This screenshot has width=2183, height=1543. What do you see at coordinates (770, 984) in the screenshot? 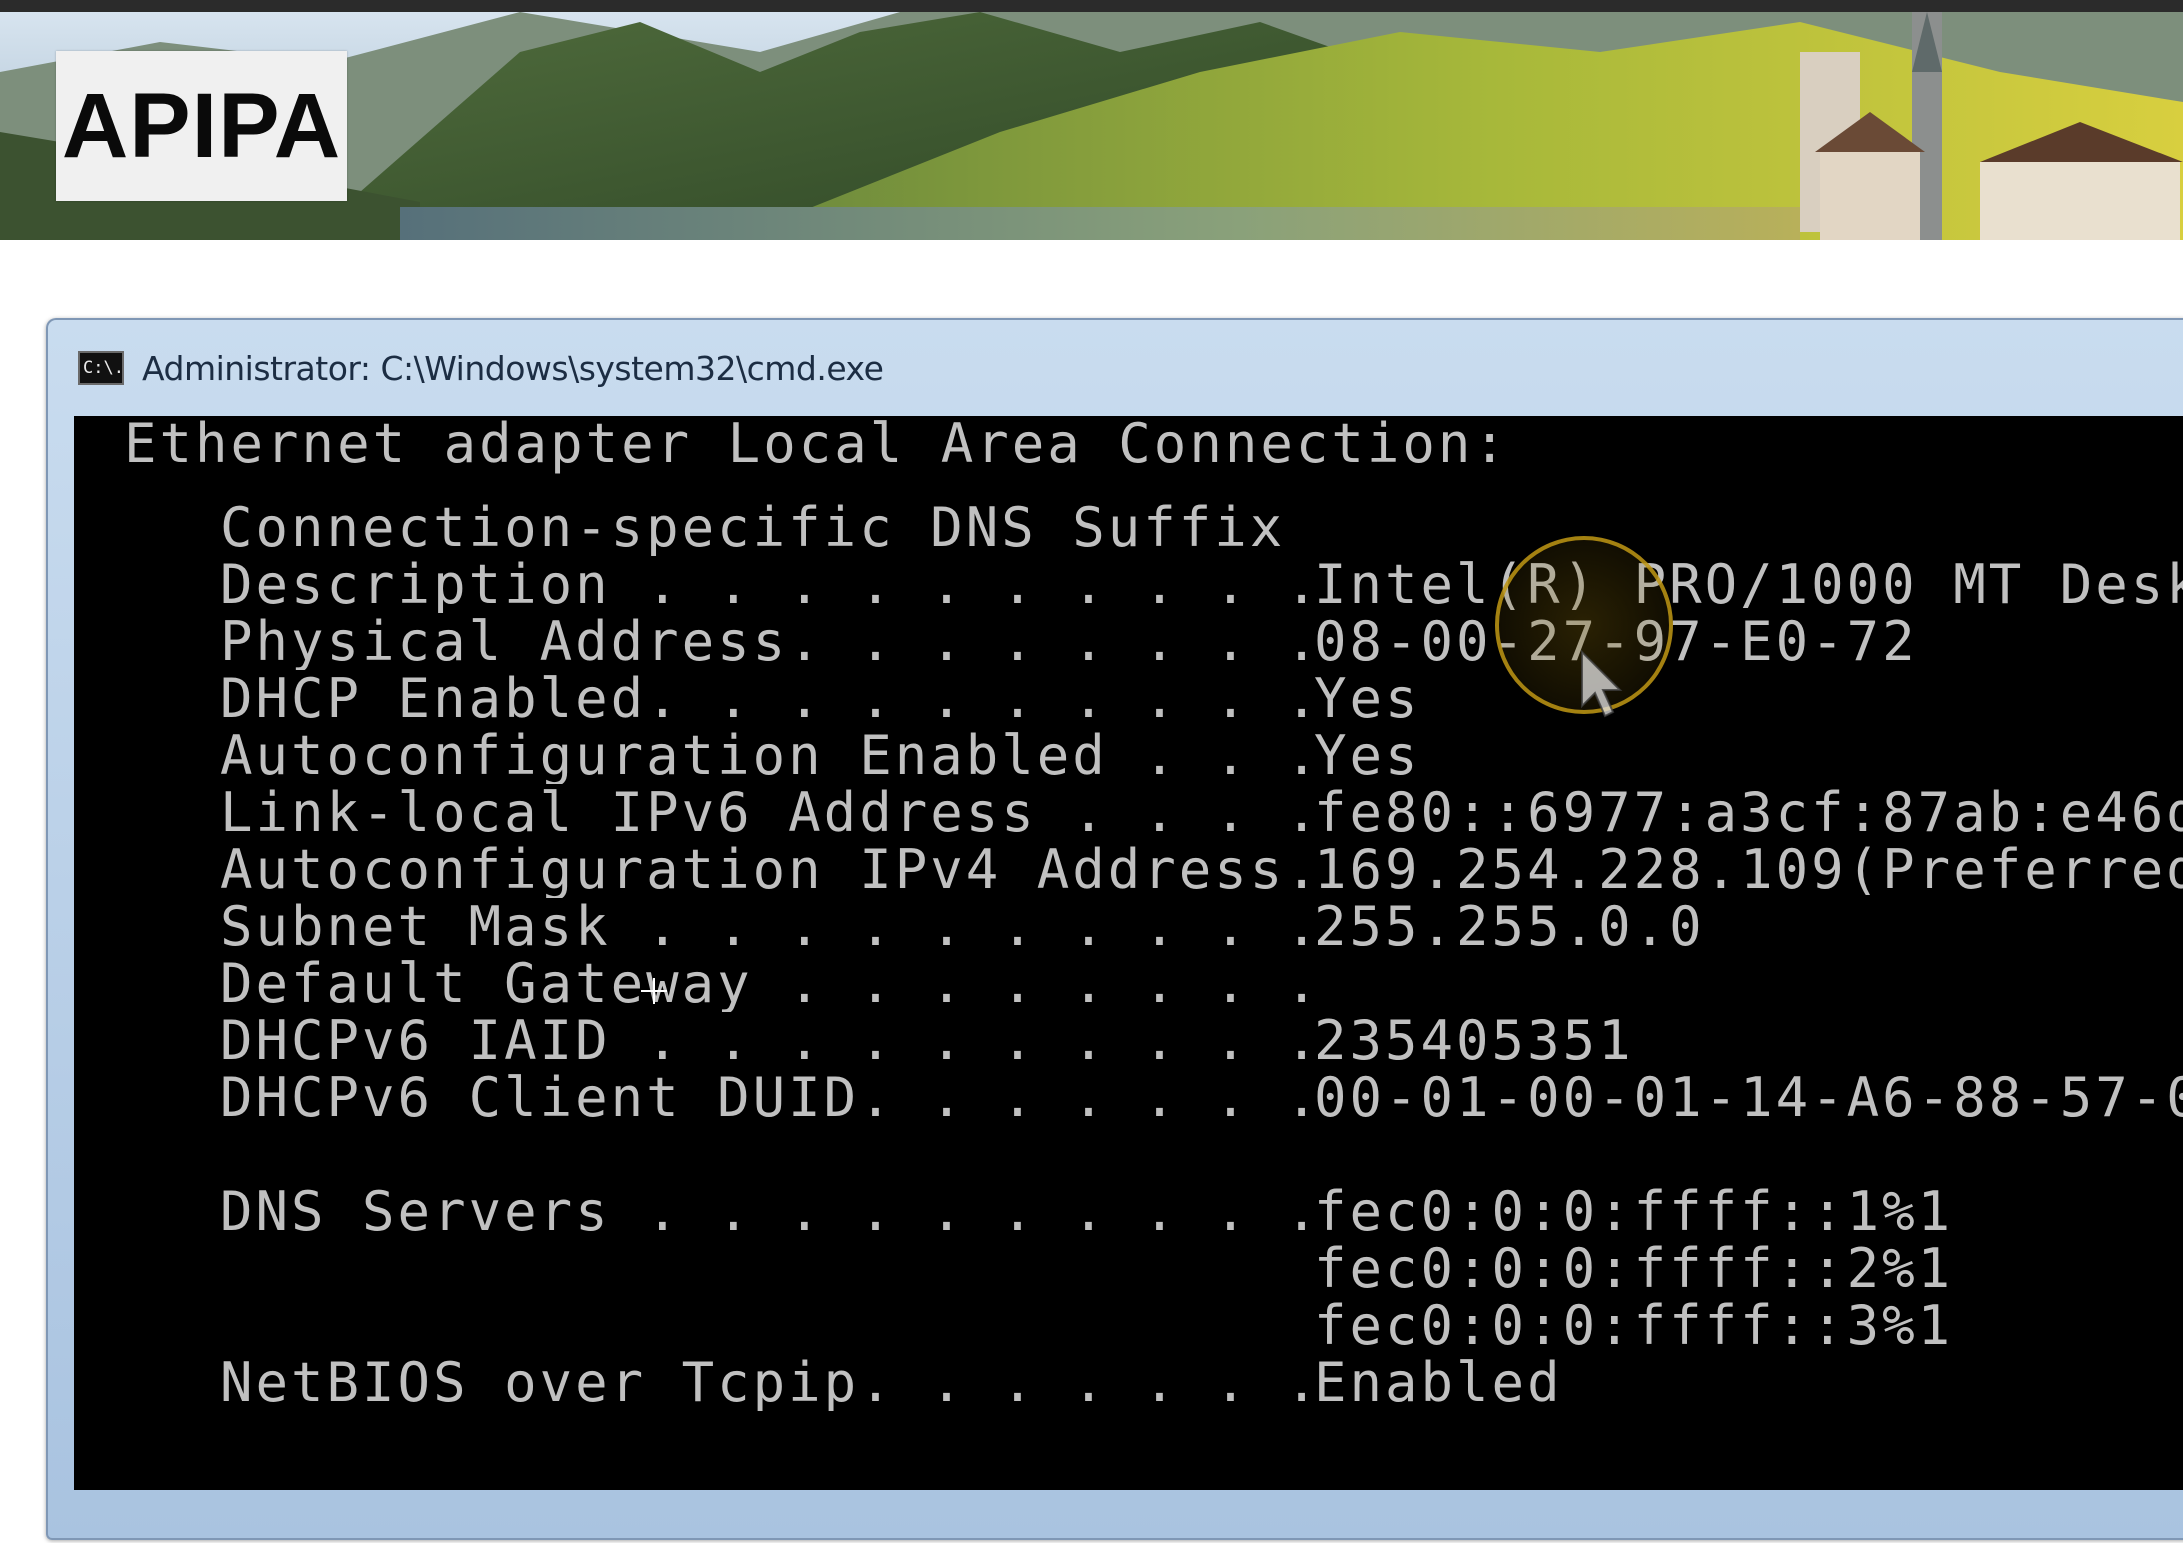
I see `row-label: Default Gateway . . . . . . . . . :` at bounding box center [770, 984].